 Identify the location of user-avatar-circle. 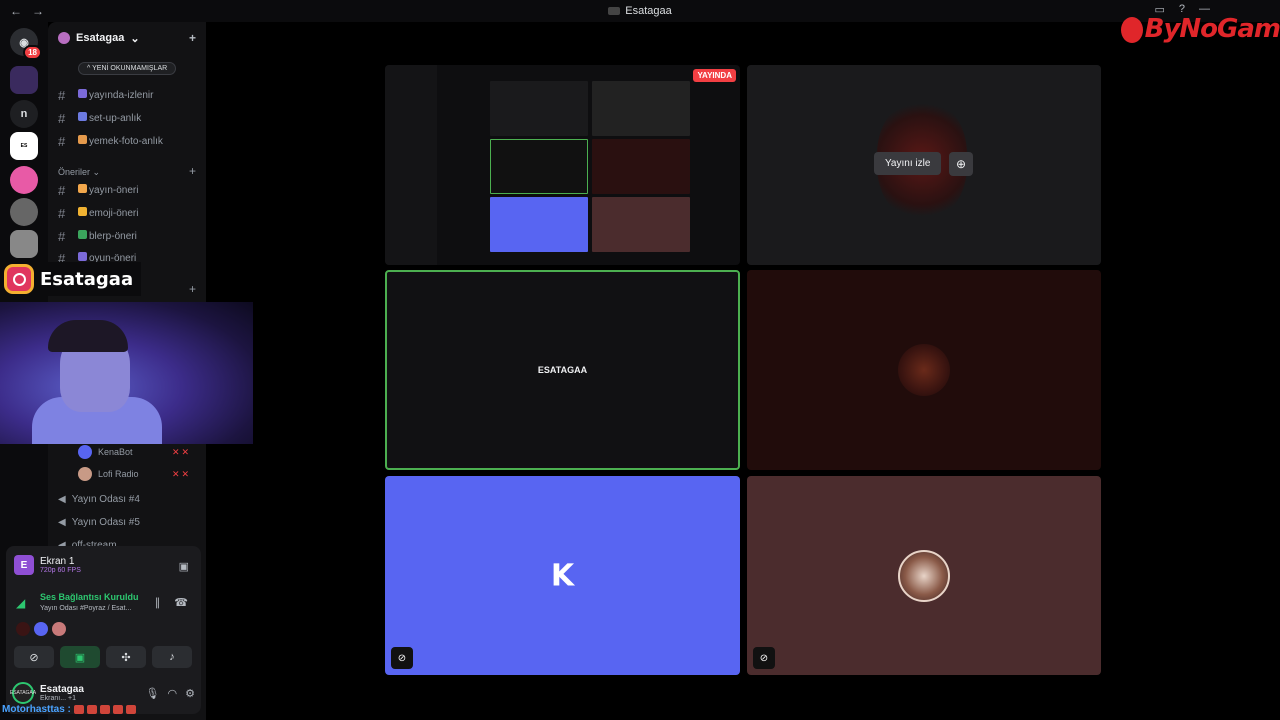
(924, 575).